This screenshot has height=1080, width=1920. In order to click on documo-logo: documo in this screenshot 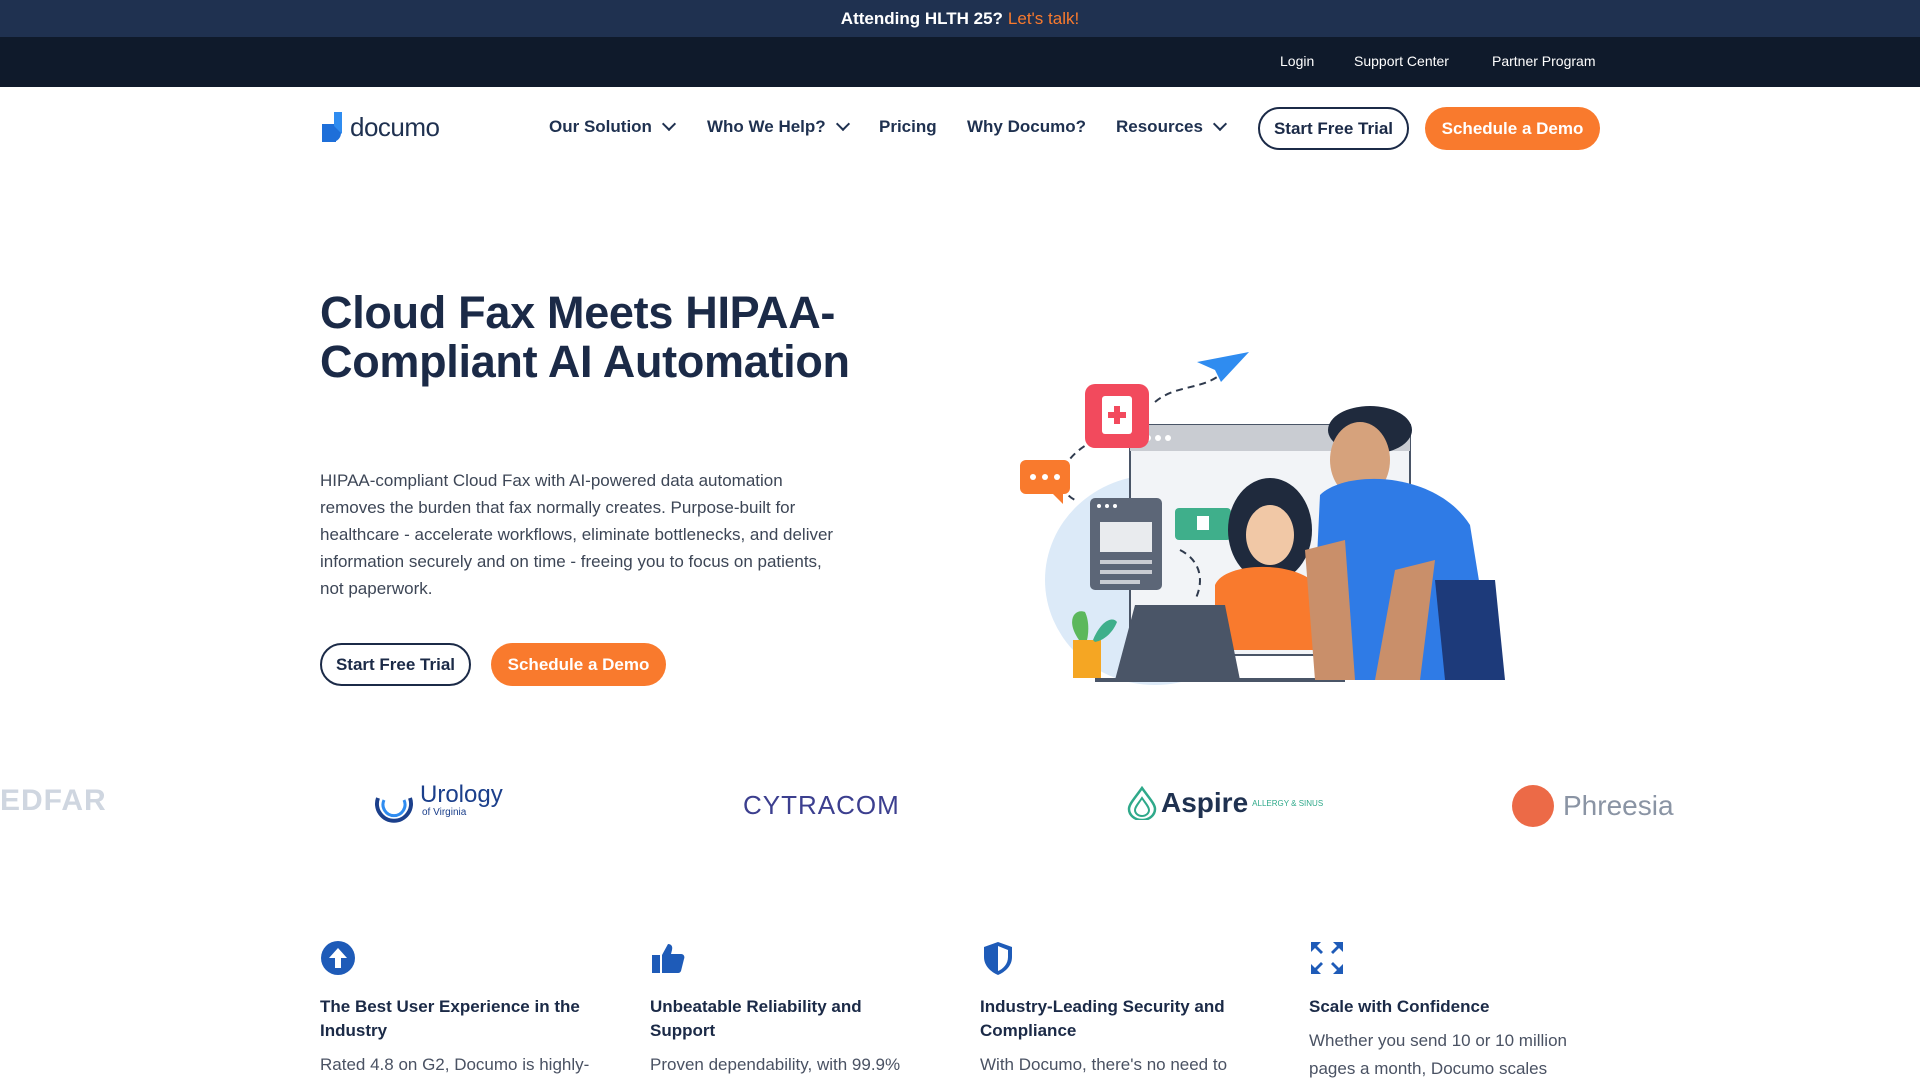, I will do `click(380, 127)`.